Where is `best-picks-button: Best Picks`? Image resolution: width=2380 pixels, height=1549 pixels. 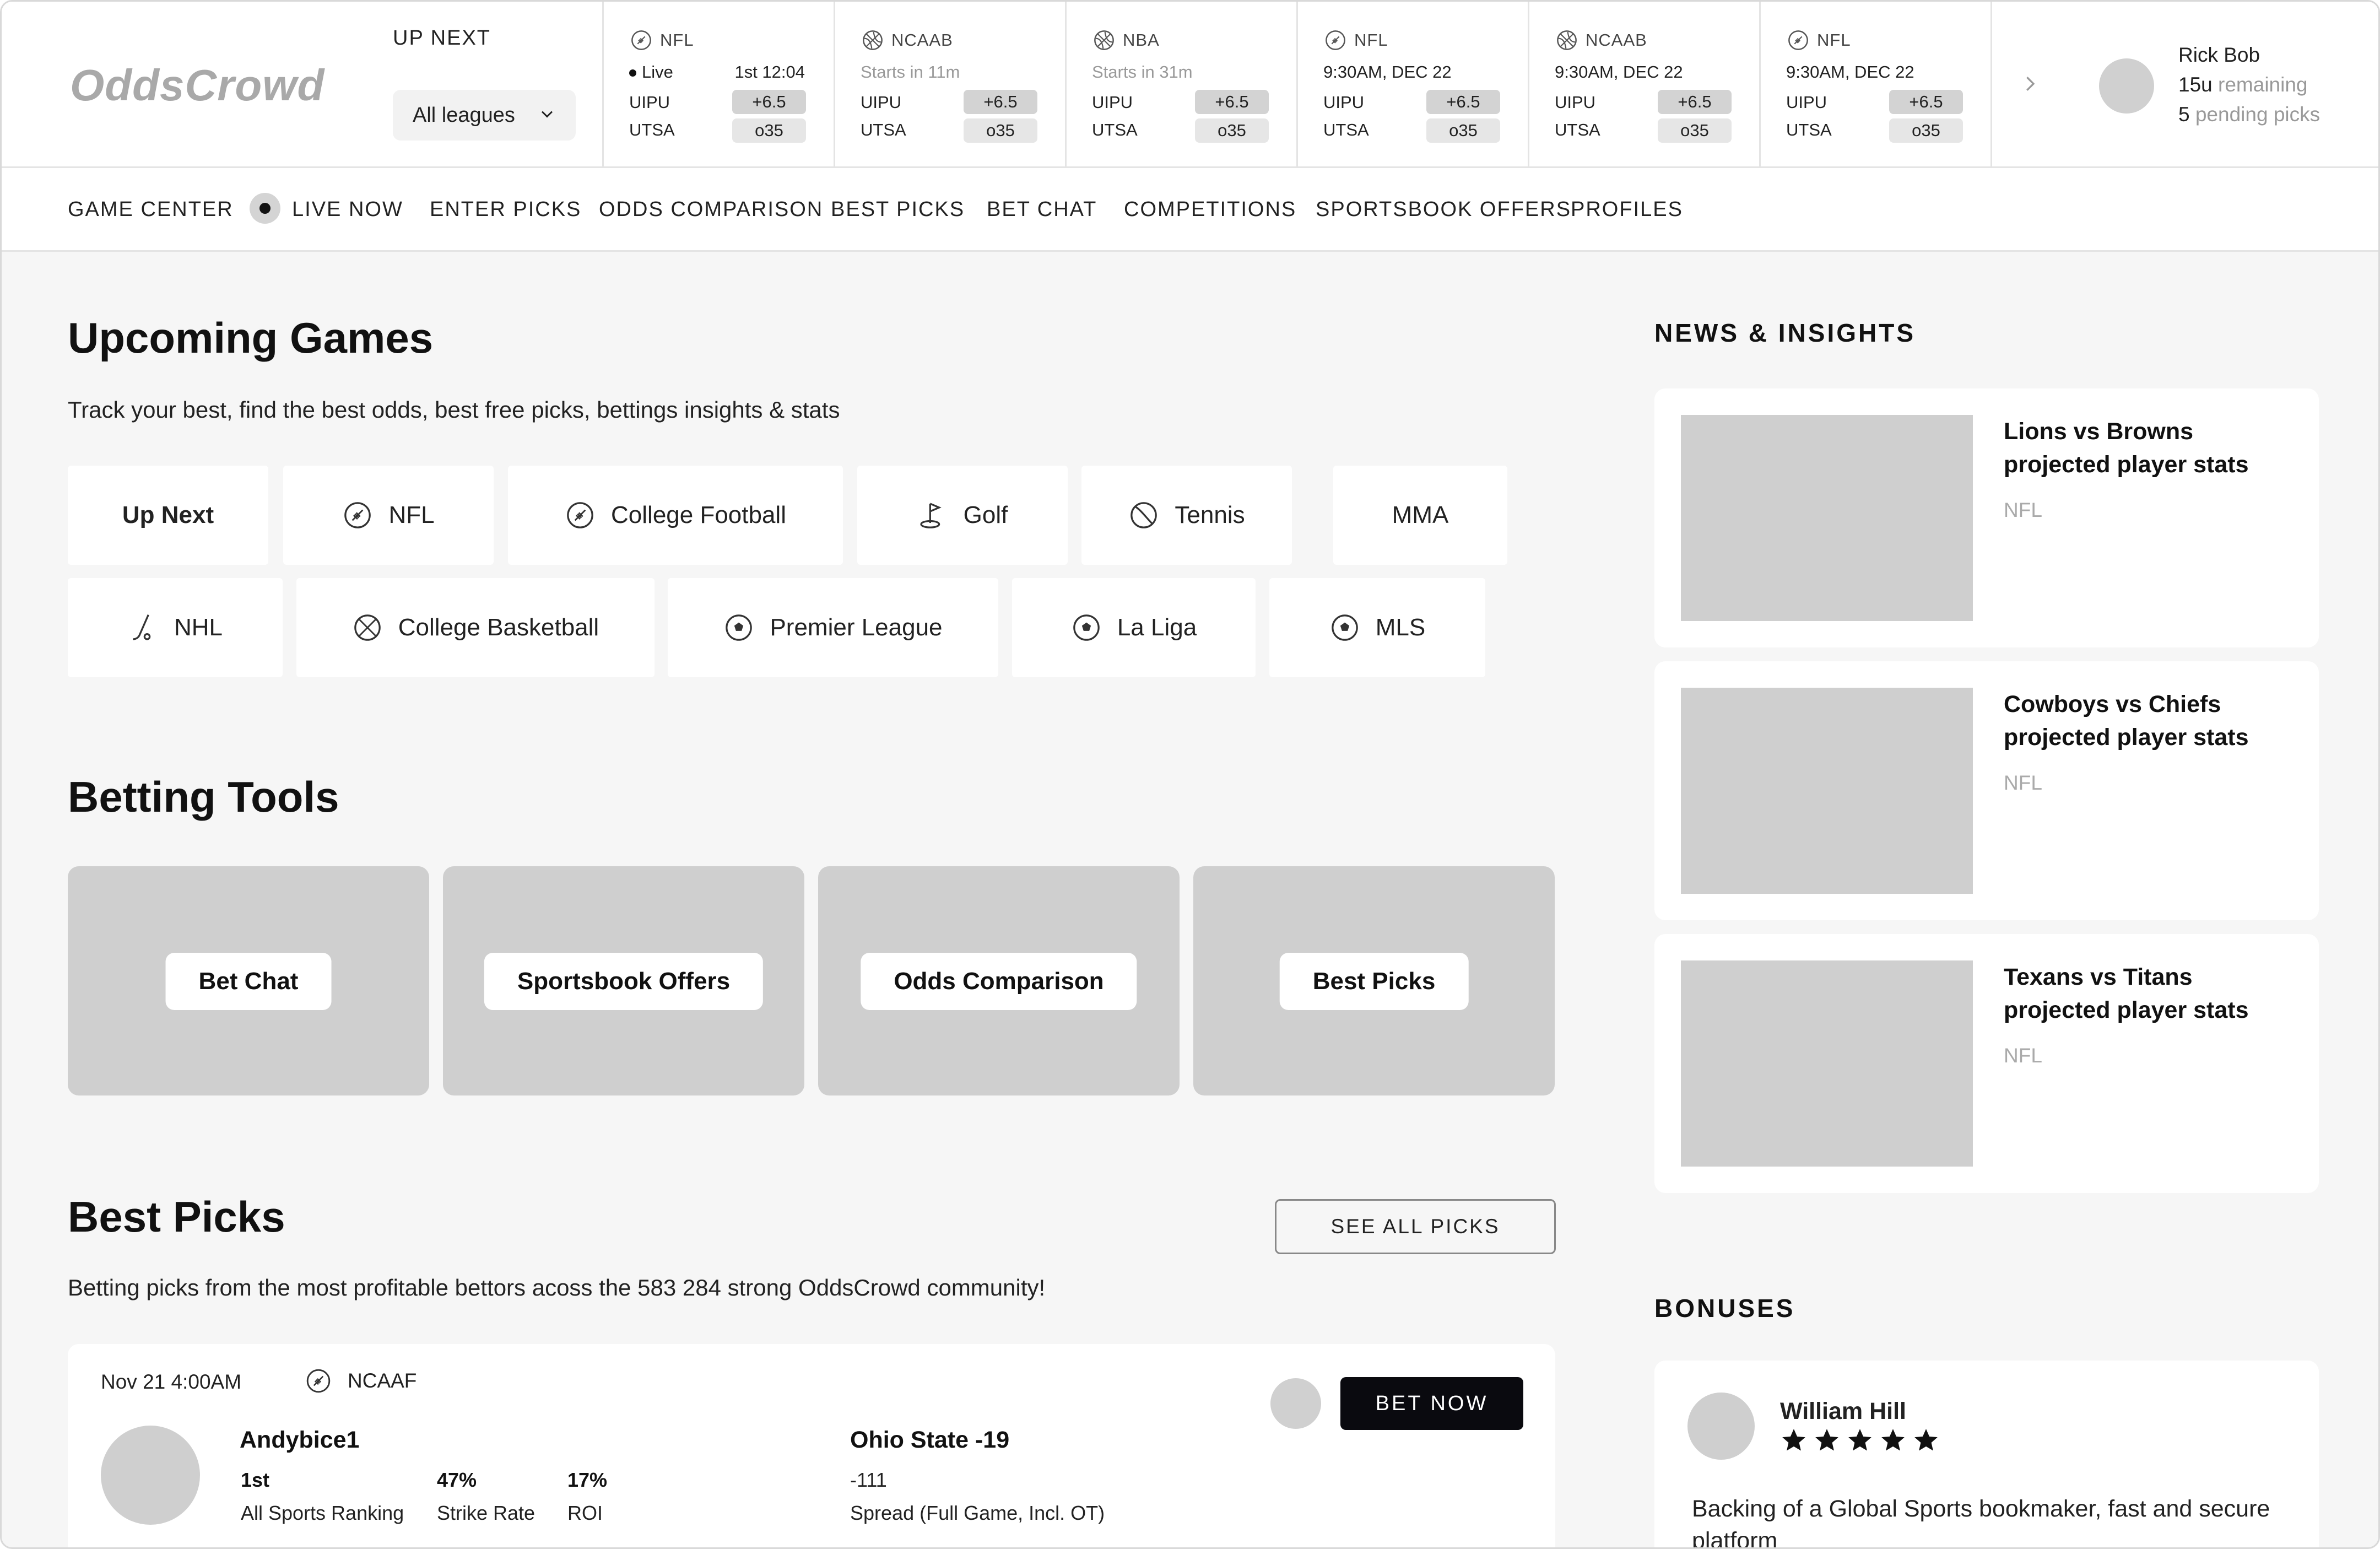 best-picks-button: Best Picks is located at coordinates (1374, 981).